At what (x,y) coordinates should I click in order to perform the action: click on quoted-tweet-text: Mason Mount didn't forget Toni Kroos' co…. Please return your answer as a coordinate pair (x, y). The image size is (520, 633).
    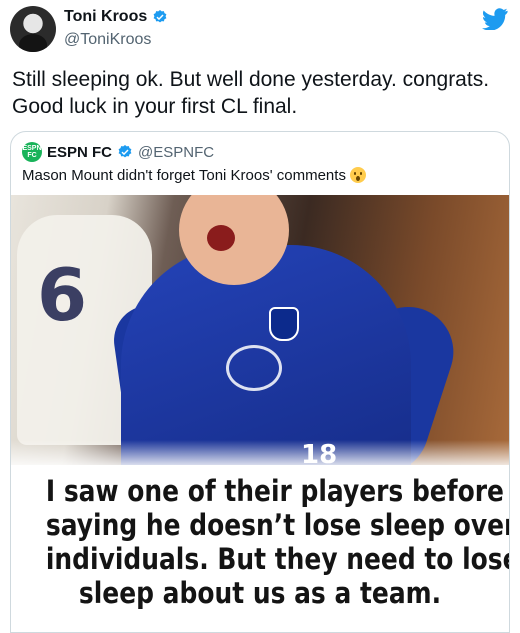
    Looking at the image, I should click on (194, 175).